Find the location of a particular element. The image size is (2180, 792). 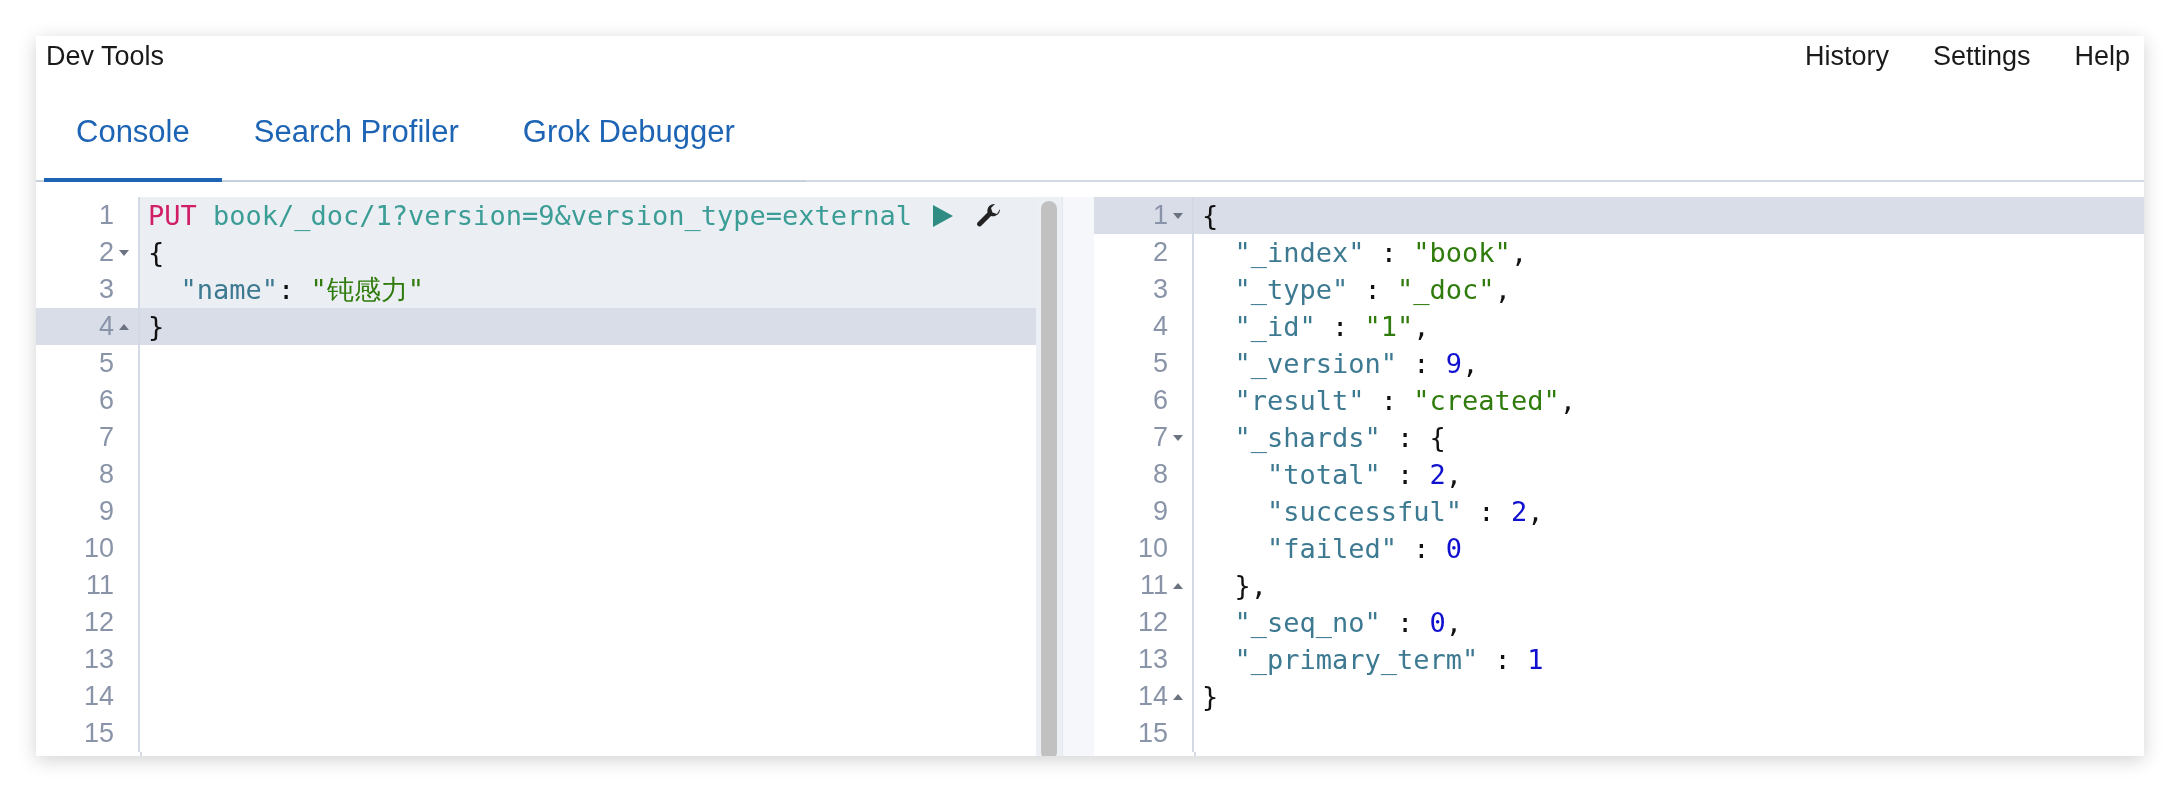

code-line: }, is located at coordinates (1250, 585).